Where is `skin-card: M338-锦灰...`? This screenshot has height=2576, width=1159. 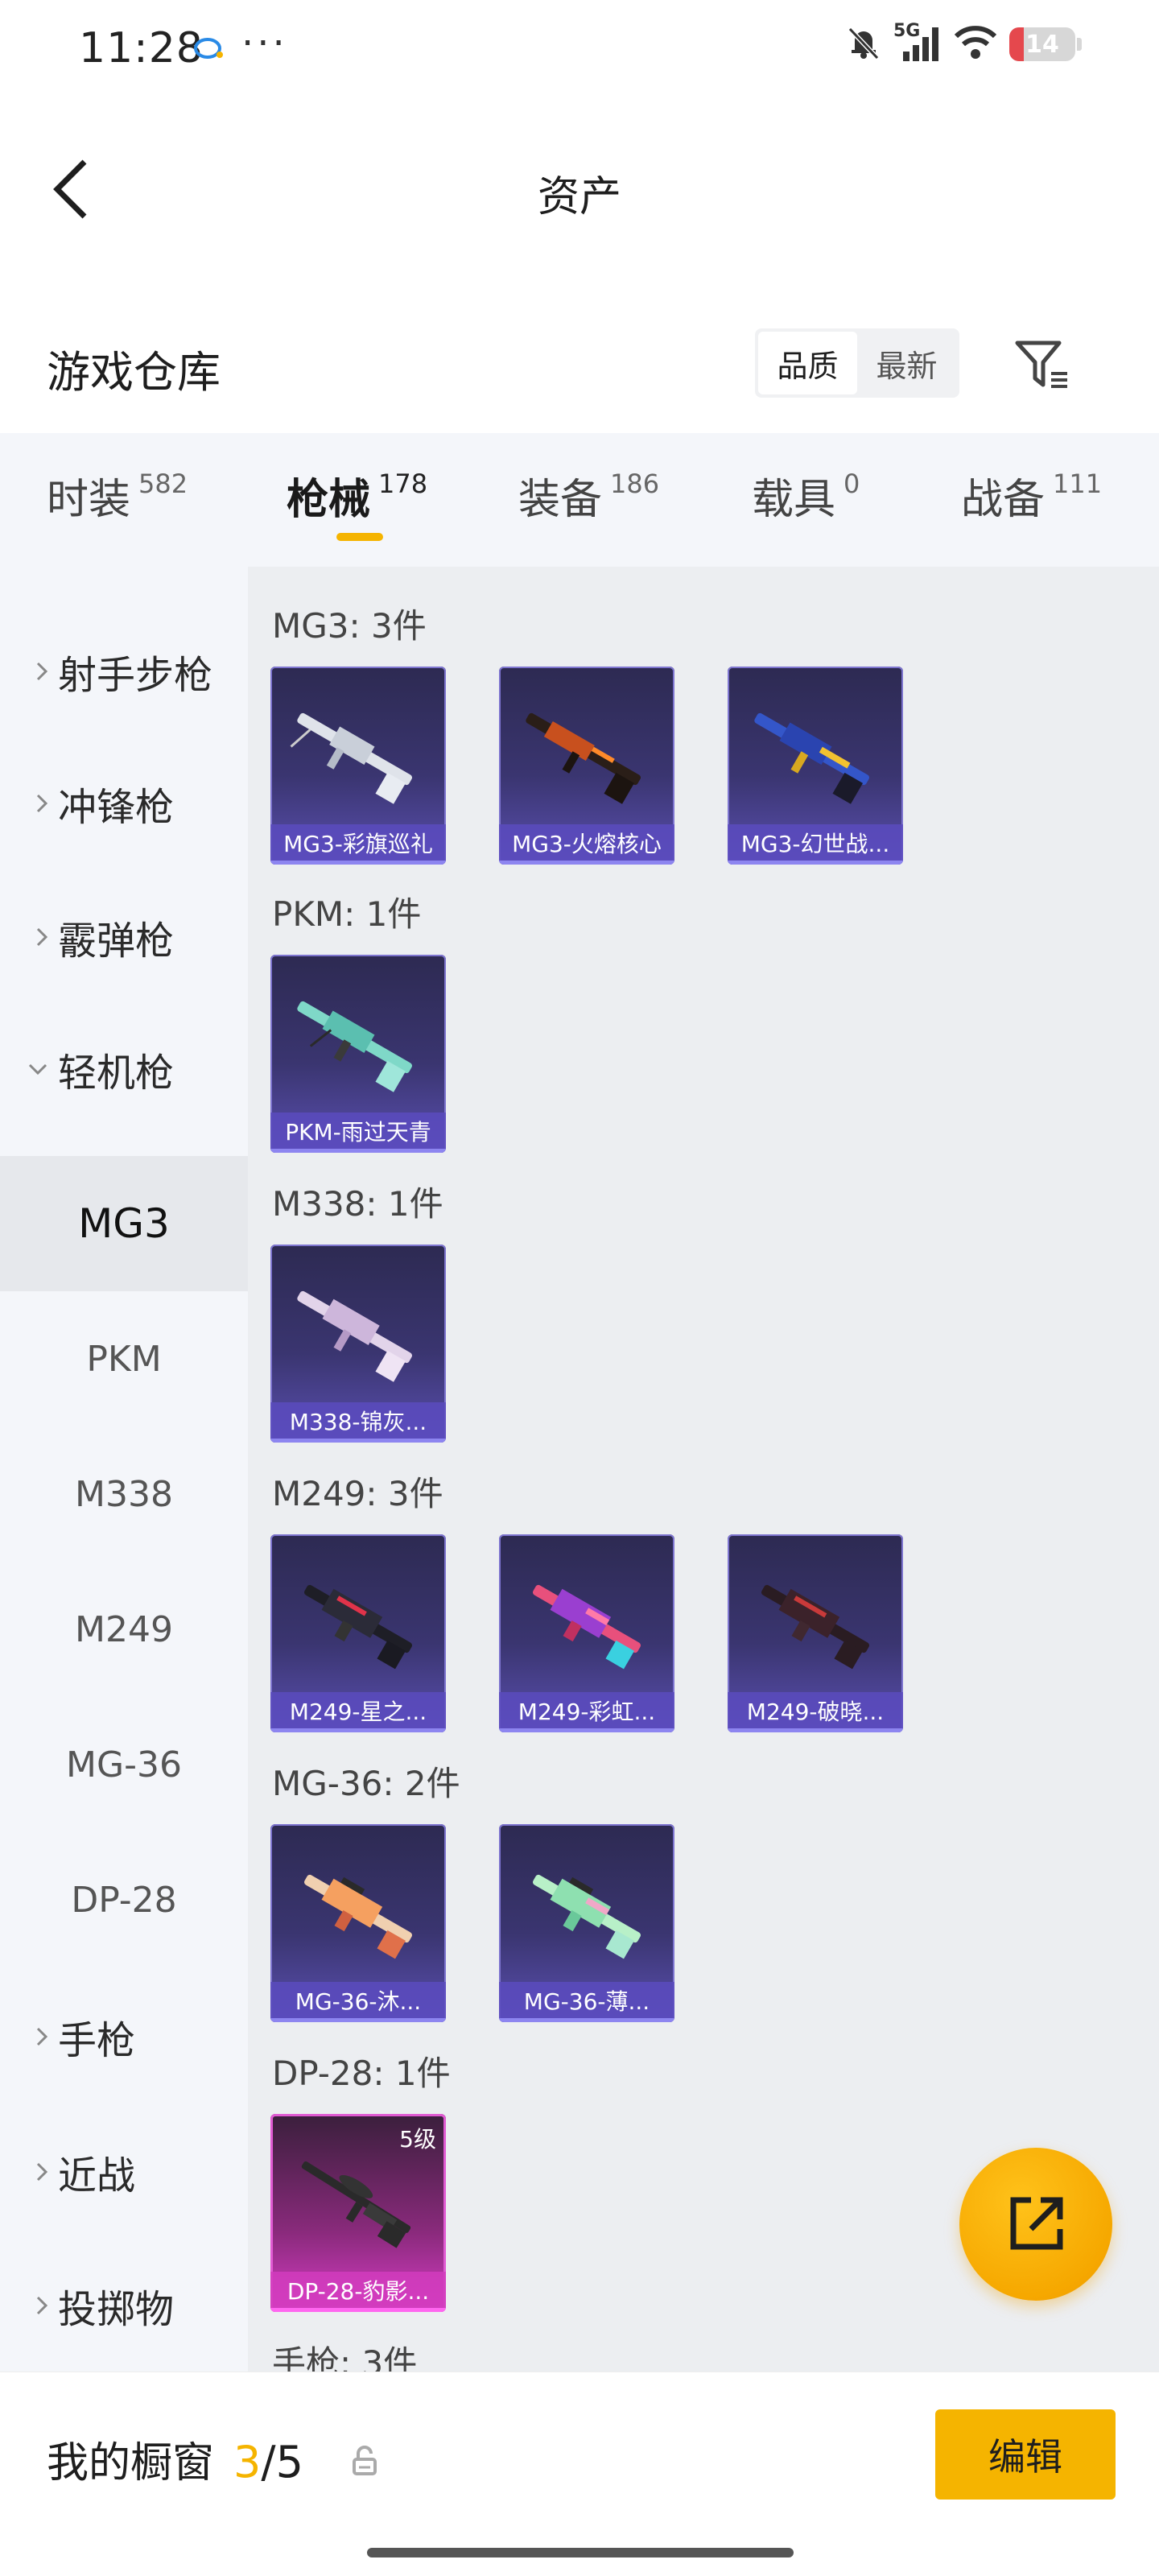
skin-card: M338-锦灰... is located at coordinates (358, 1344).